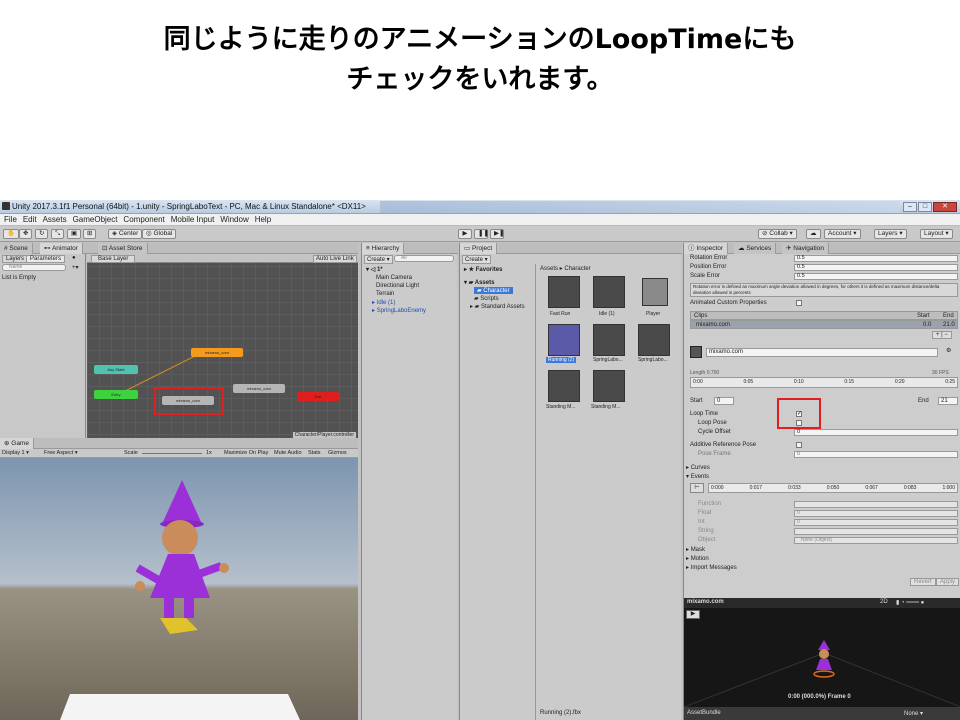  Describe the element at coordinates (948, 350) in the screenshot. I see `clip-settings-icon: ⚙` at that location.